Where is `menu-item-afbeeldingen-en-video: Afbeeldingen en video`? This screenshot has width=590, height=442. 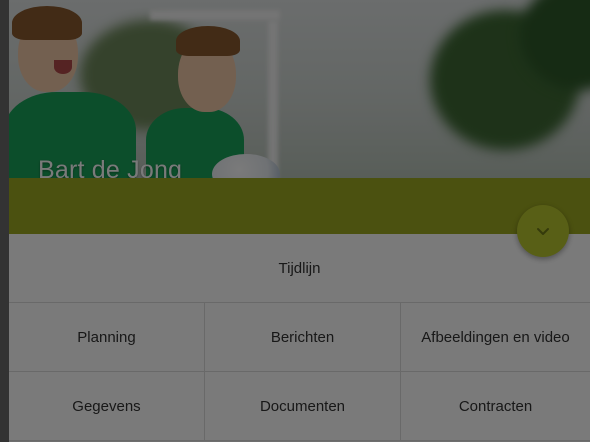
menu-item-afbeeldingen-en-video: Afbeeldingen en video is located at coordinates (495, 337).